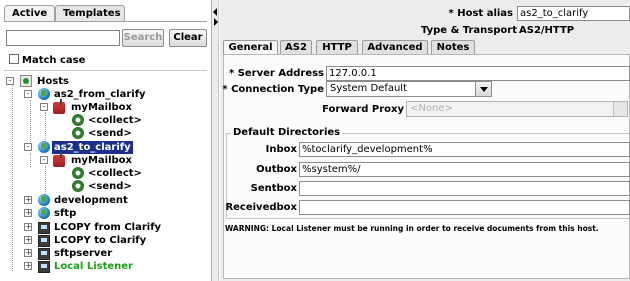 This screenshot has width=630, height=281. What do you see at coordinates (276, 169) in the screenshot?
I see `outbox-label: Outbox` at bounding box center [276, 169].